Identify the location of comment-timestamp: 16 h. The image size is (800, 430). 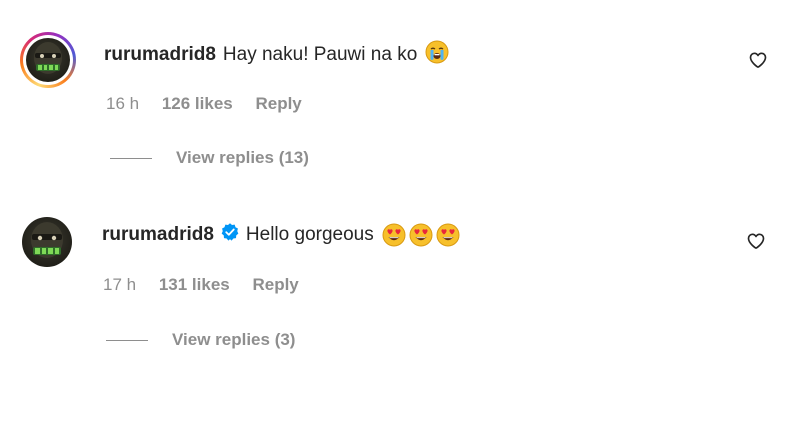
(123, 103).